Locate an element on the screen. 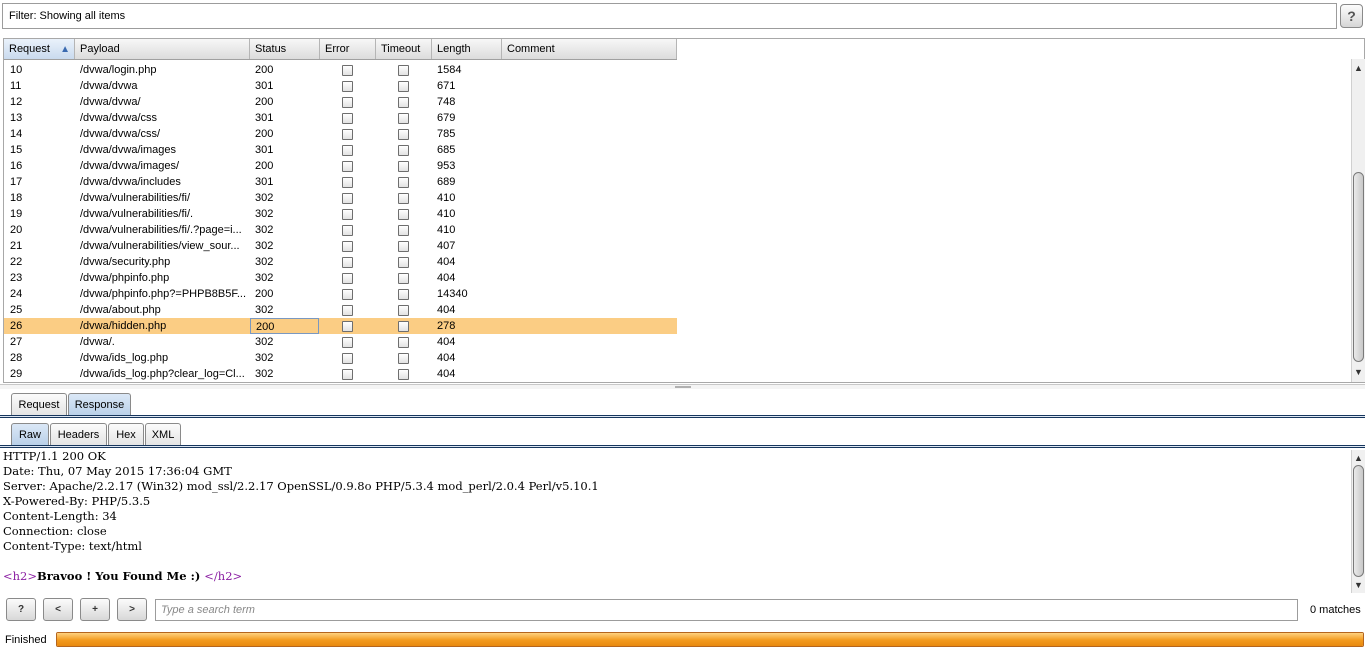  table-row: 26/dvwa/hidden.php 200 278 is located at coordinates (340, 326).